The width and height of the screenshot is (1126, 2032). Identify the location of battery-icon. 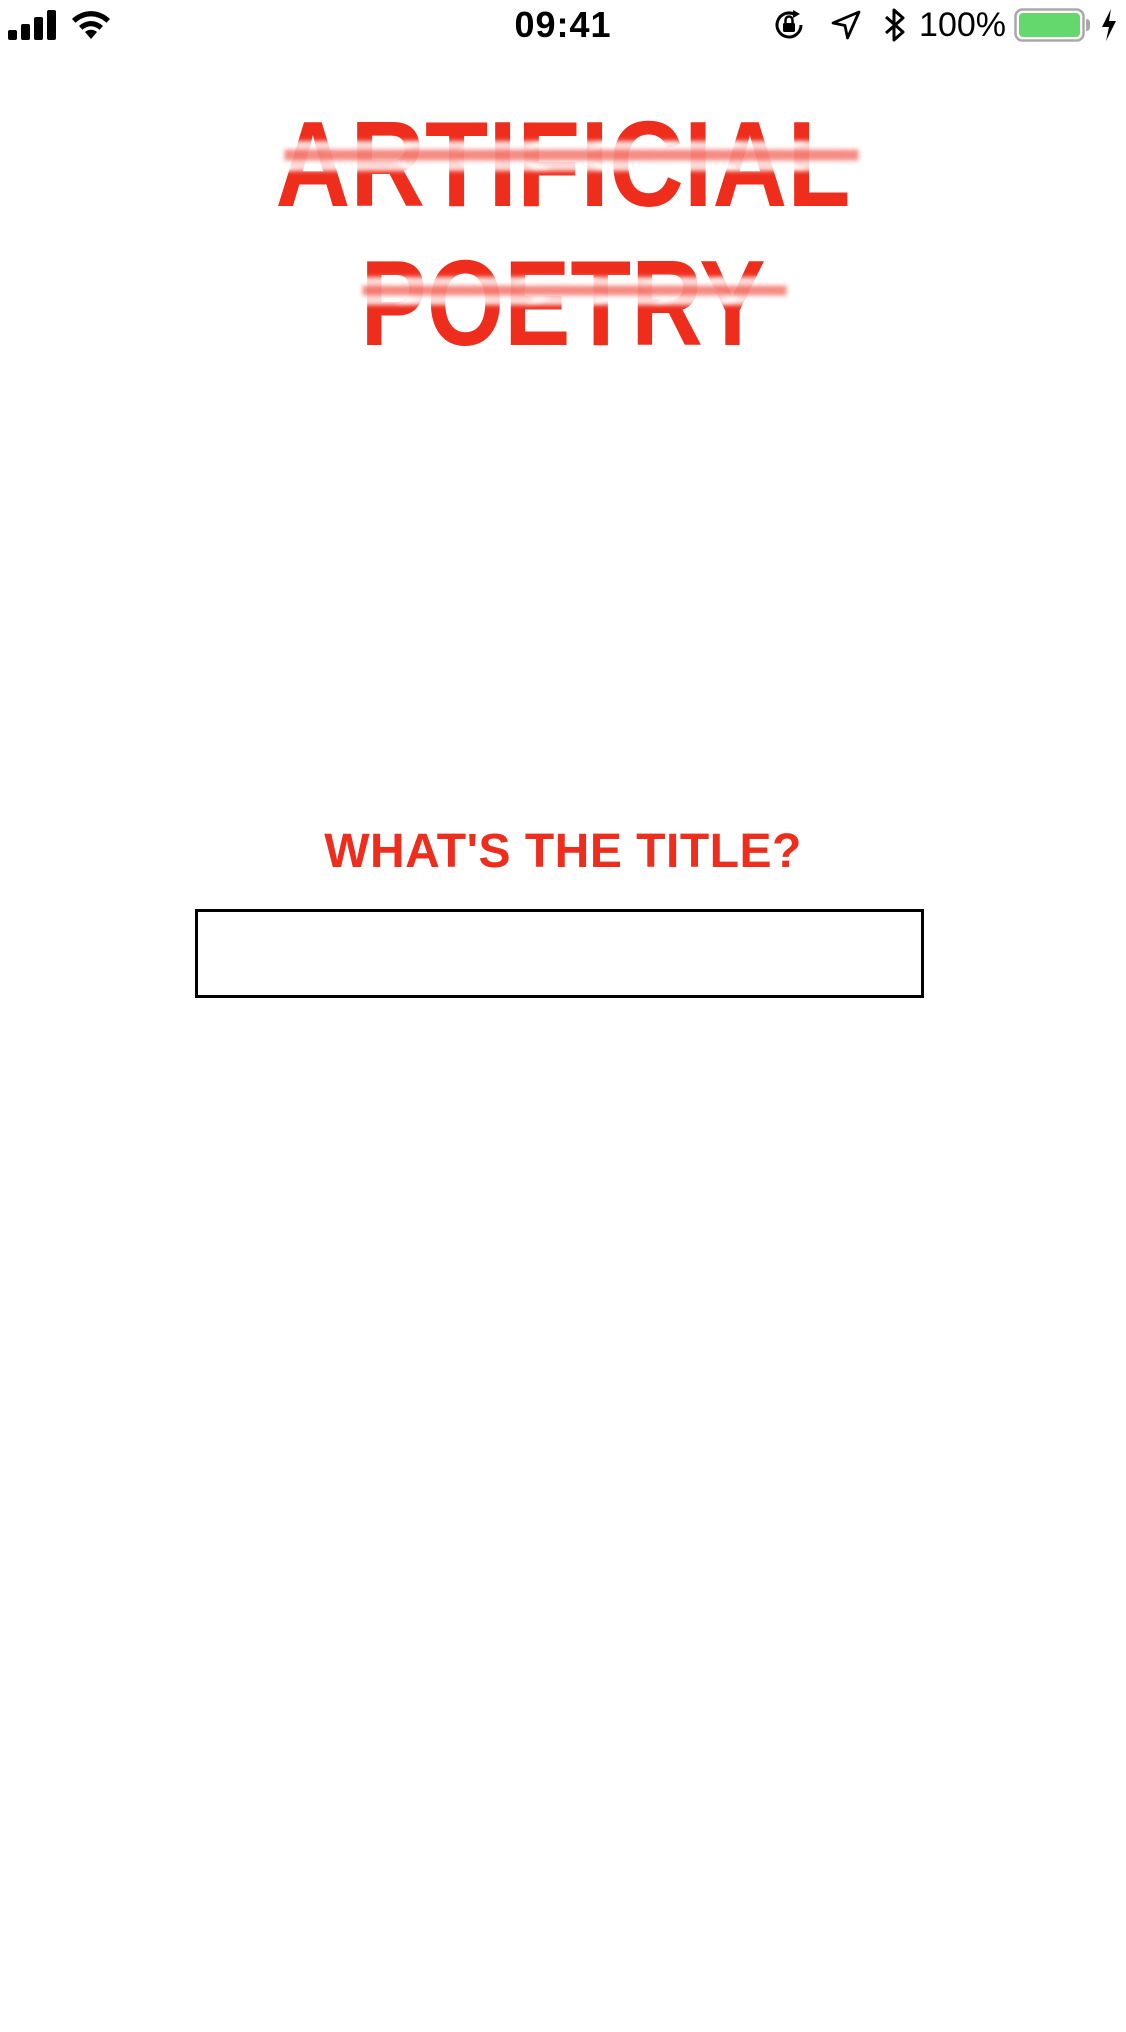
(1052, 25).